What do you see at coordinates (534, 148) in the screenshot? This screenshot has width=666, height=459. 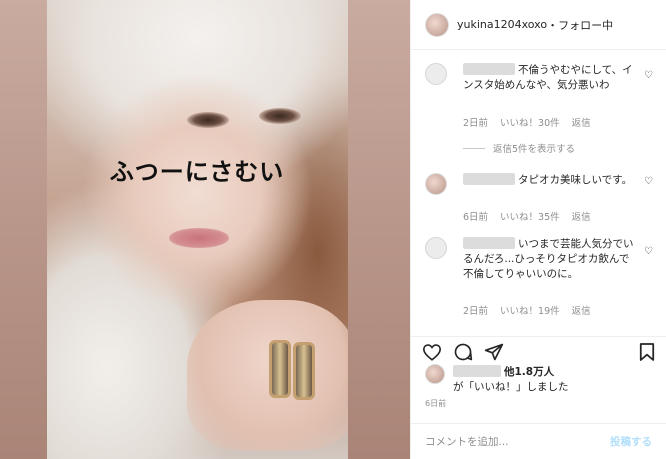 I see `view-replies-label: 返信5件を表示する` at bounding box center [534, 148].